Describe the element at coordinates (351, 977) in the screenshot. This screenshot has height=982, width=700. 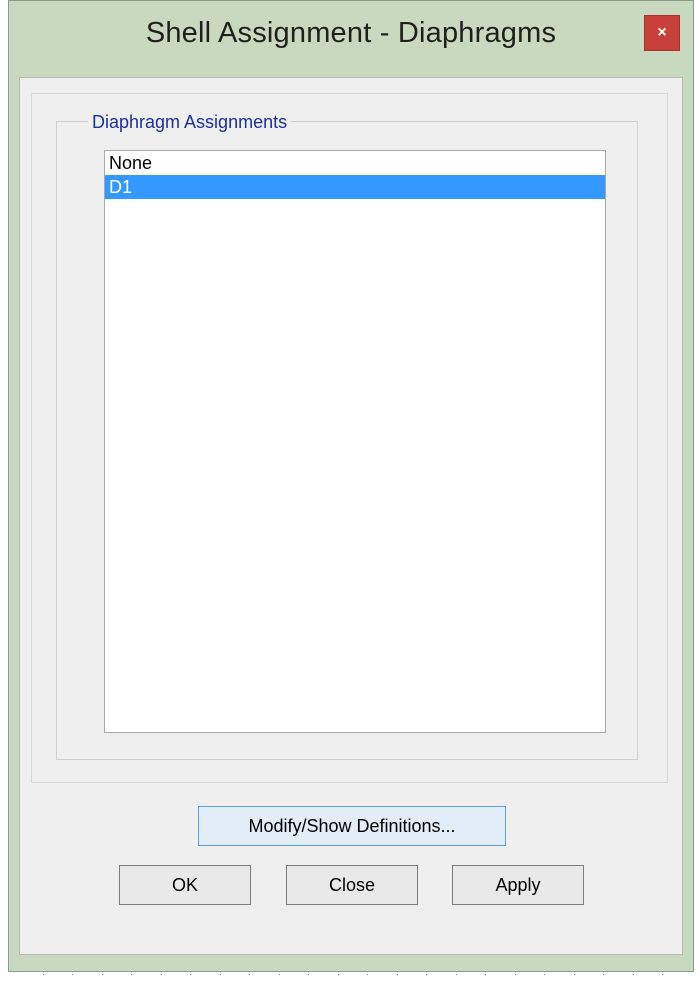
I see `bottom-border-dots` at that location.